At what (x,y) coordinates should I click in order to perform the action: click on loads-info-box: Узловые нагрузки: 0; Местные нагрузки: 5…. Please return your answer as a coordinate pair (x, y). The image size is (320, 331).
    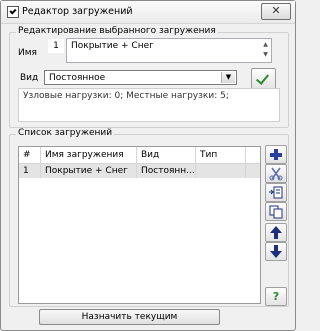
    Looking at the image, I should click on (149, 105).